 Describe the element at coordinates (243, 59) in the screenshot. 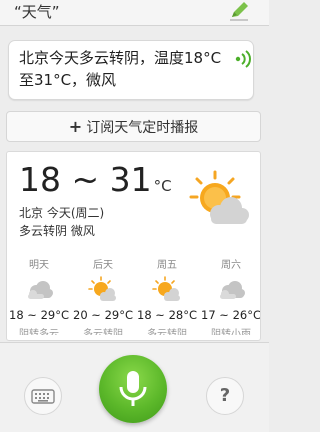

I see `speaker-icon` at that location.